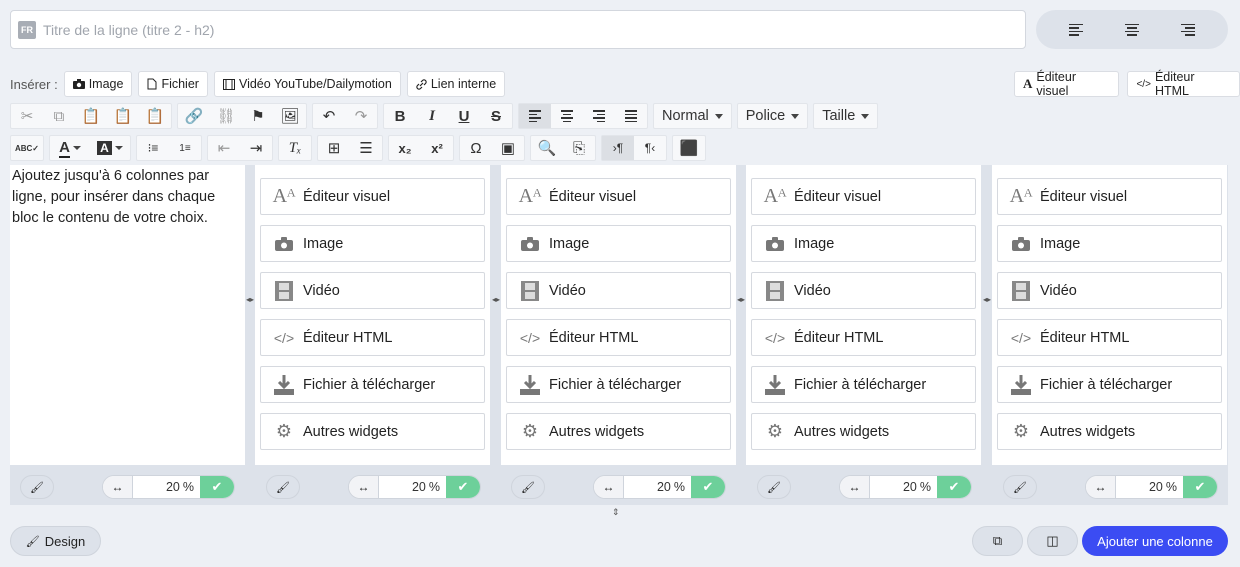 The height and width of the screenshot is (567, 1240). Describe the element at coordinates (846, 116) in the screenshot. I see `size-dropdown: Taille` at that location.